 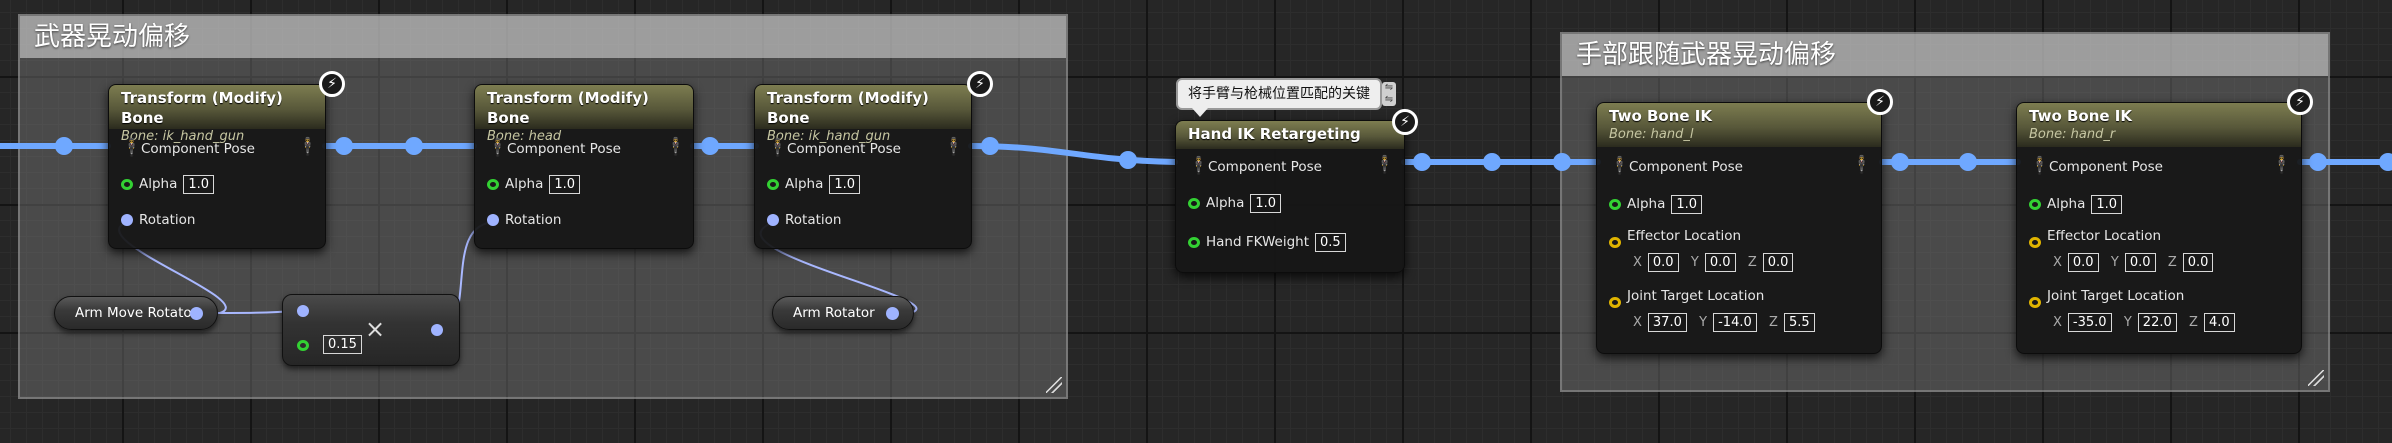 I want to click on joint-z-input: 4.0, so click(x=2219, y=322).